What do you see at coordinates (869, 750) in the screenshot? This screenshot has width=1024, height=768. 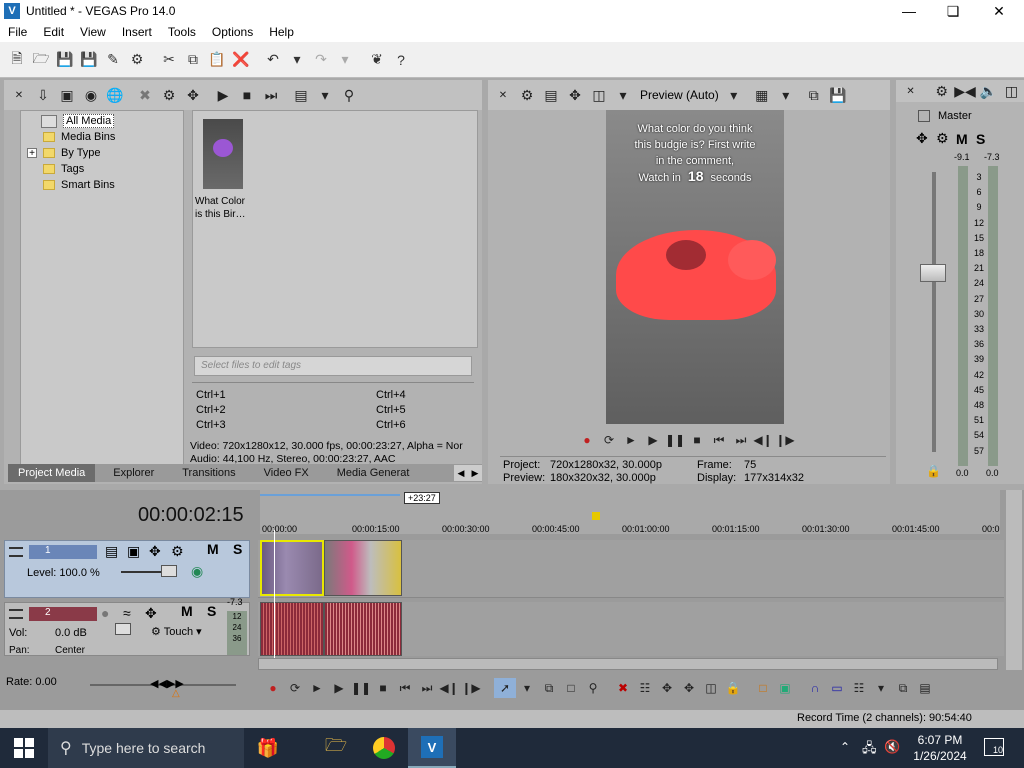 I see `network-icon: 🖧` at bounding box center [869, 750].